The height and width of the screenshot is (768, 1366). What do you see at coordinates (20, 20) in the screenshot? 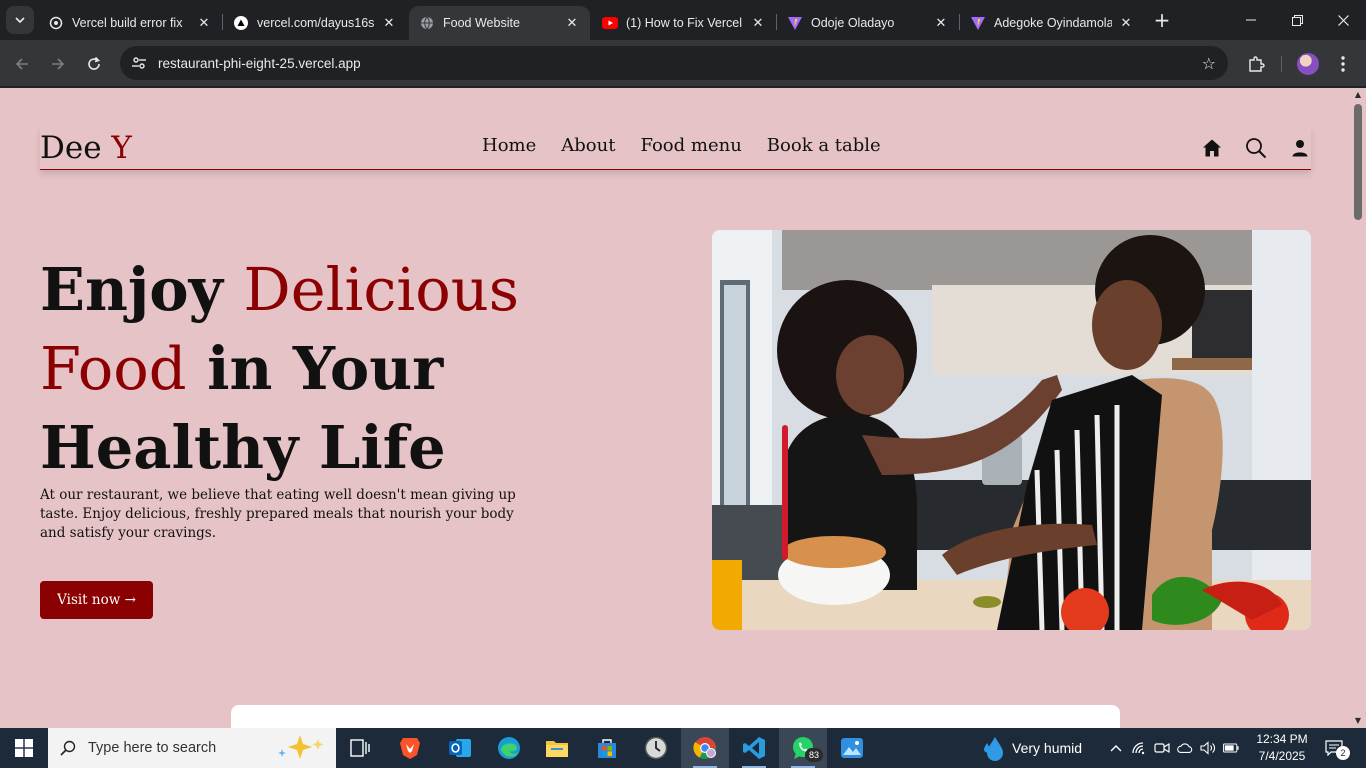
I see `tab-search-button` at bounding box center [20, 20].